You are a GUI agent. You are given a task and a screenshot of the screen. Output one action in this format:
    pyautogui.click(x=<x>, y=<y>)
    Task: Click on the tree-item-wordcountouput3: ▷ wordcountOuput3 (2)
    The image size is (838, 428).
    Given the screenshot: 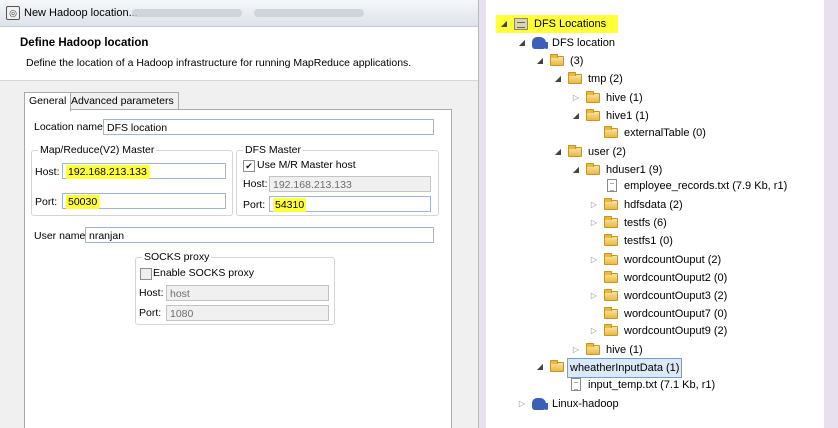 What is the action you would take?
    pyautogui.click(x=655, y=296)
    